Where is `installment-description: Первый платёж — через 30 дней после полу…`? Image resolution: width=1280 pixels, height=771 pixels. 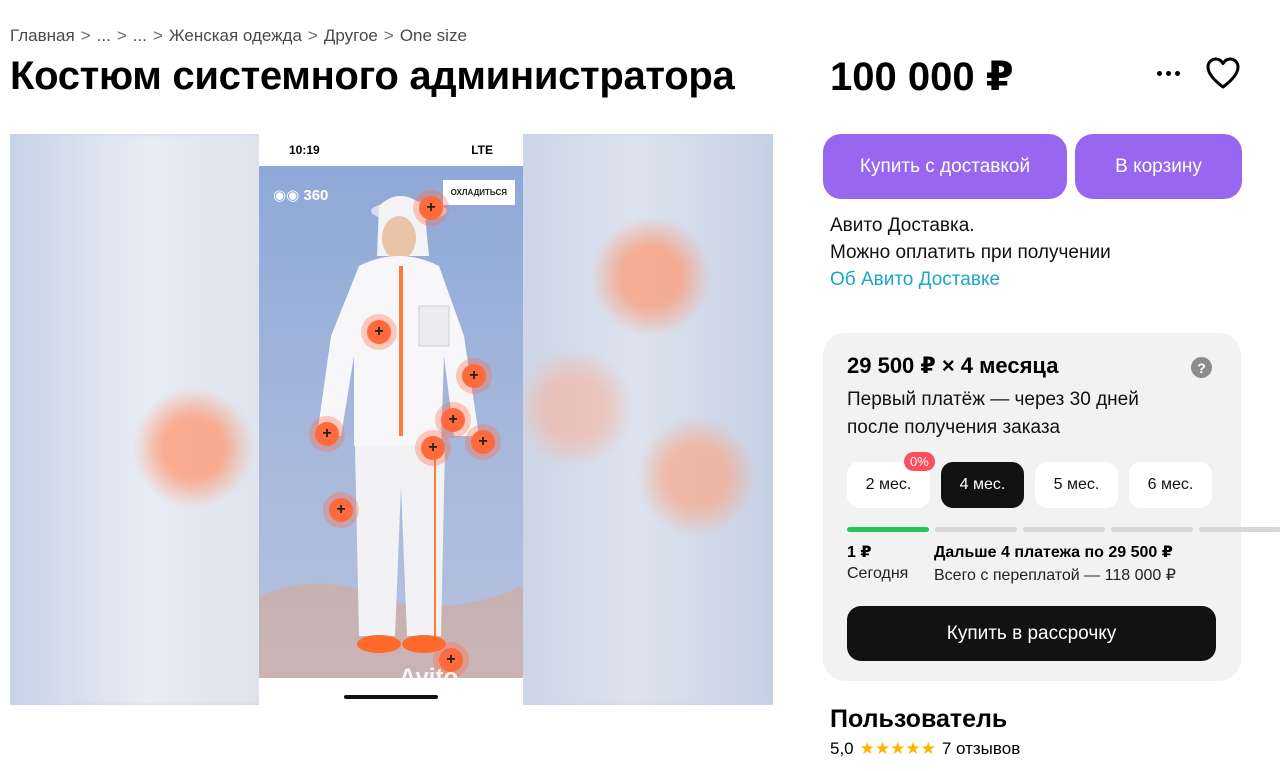 installment-description: Первый платёж — через 30 дней после полу… is located at coordinates (993, 413).